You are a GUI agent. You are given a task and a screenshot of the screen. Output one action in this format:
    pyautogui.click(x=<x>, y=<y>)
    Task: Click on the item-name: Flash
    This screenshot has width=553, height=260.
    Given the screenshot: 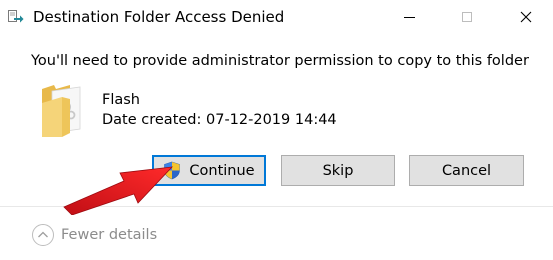 What is the action you would take?
    pyautogui.click(x=121, y=100)
    